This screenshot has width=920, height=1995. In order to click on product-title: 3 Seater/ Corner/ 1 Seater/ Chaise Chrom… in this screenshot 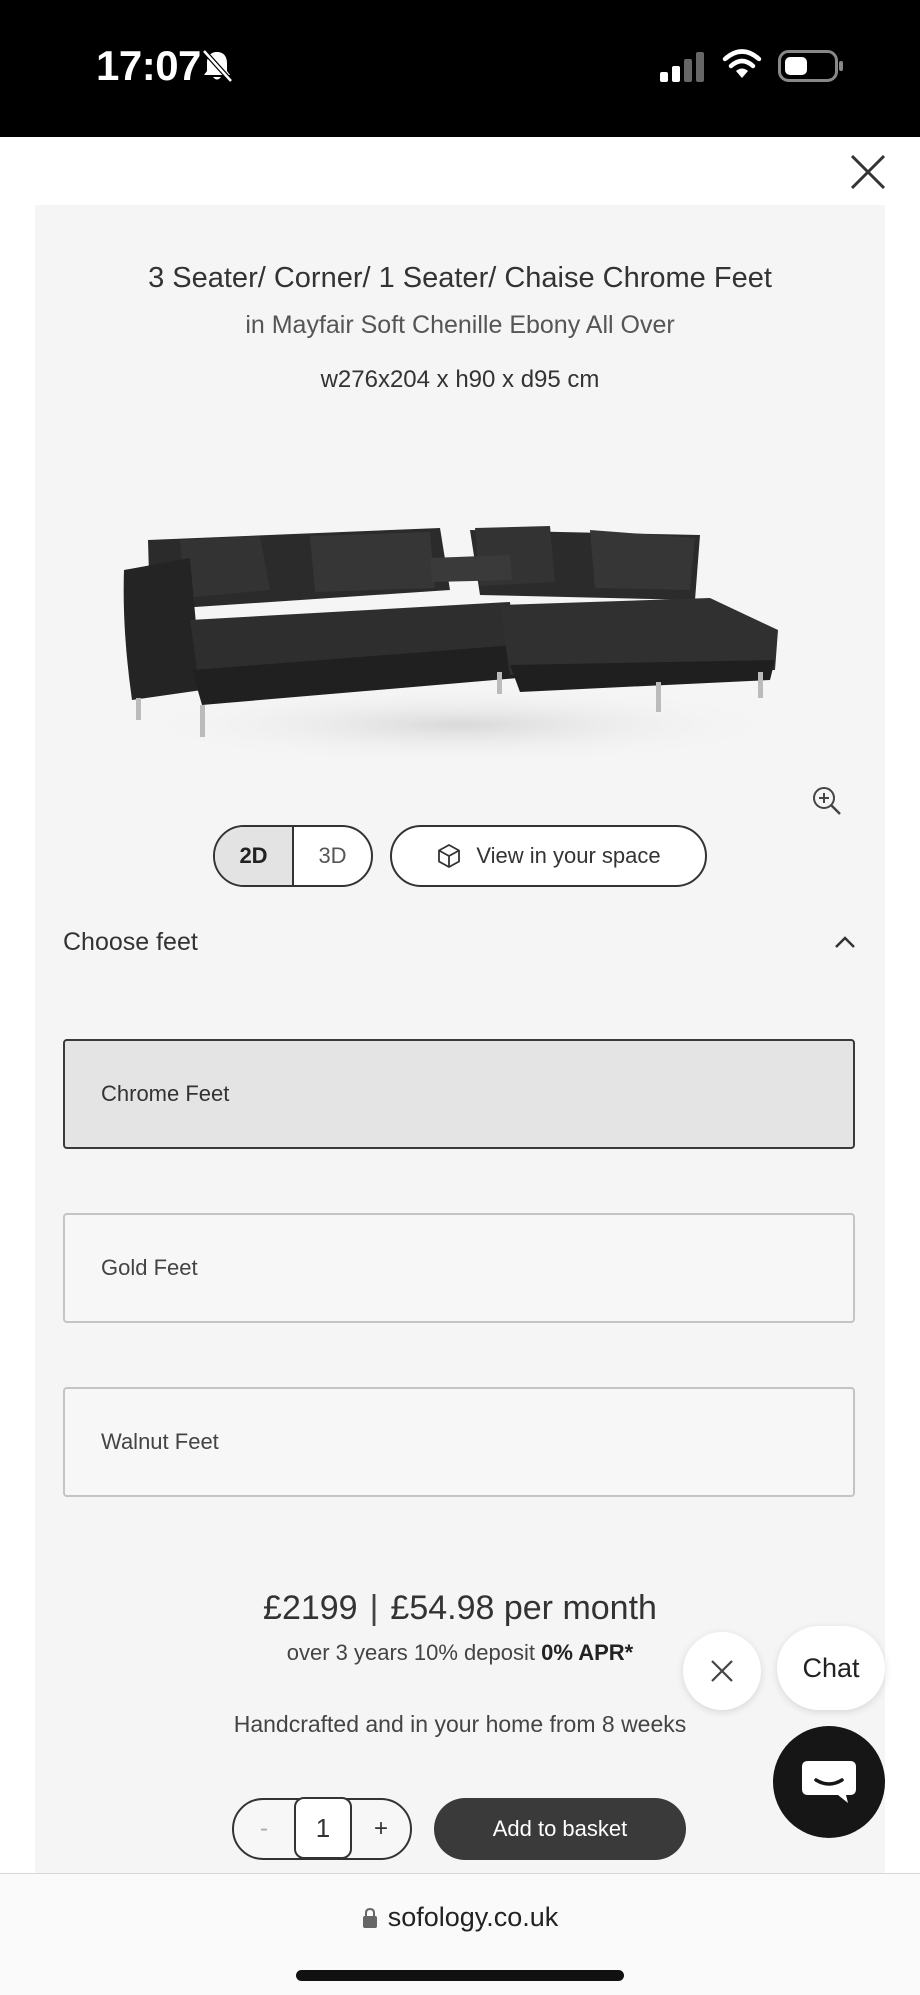, I will do `click(460, 278)`.